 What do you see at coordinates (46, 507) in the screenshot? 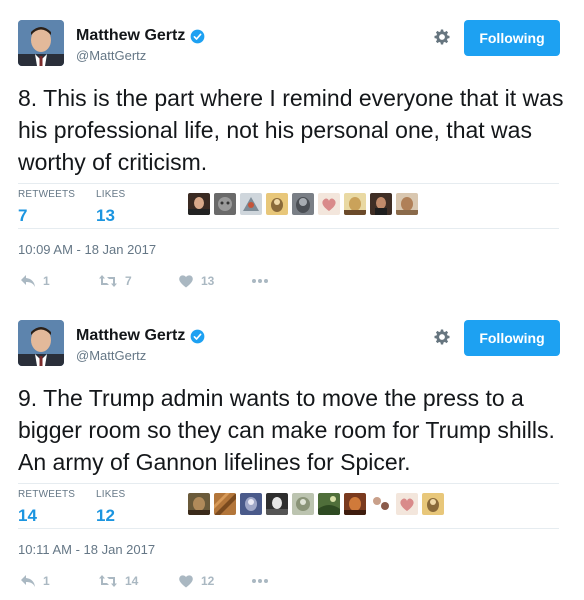
I see `retweets-stat: RETWEETS 14` at bounding box center [46, 507].